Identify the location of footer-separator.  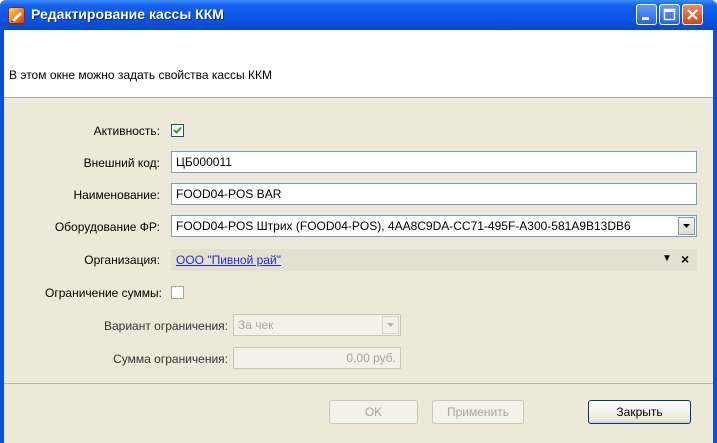
(358, 383).